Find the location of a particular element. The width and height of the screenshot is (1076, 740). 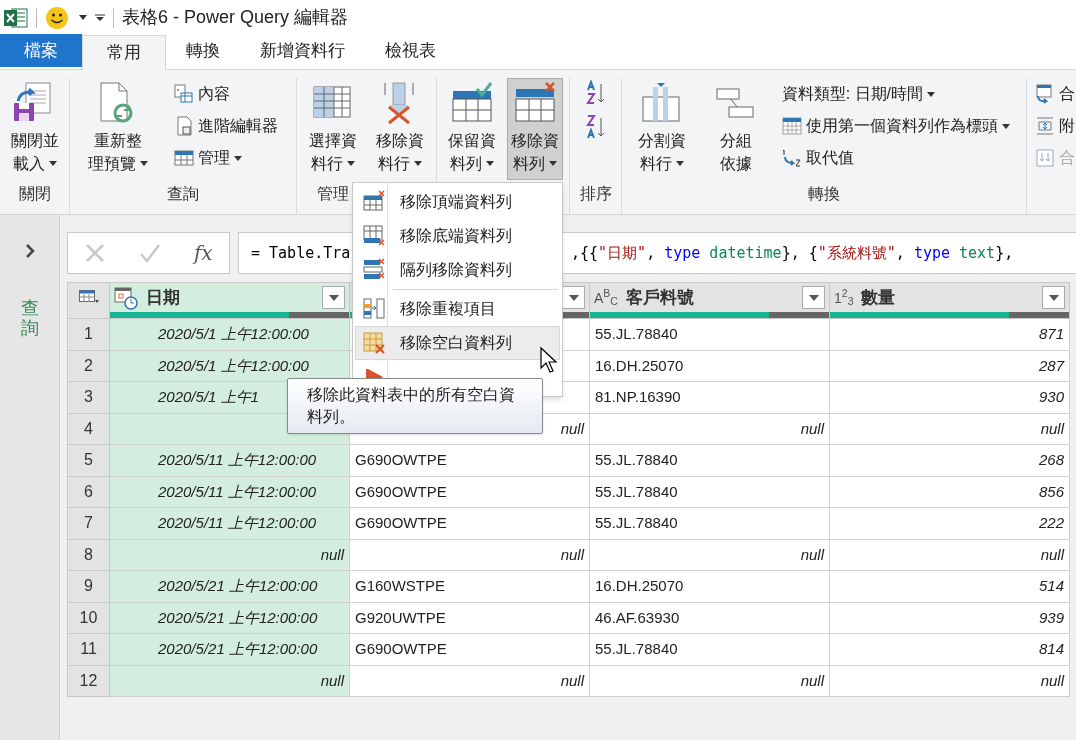

group-label: 排序 is located at coordinates (595, 193).